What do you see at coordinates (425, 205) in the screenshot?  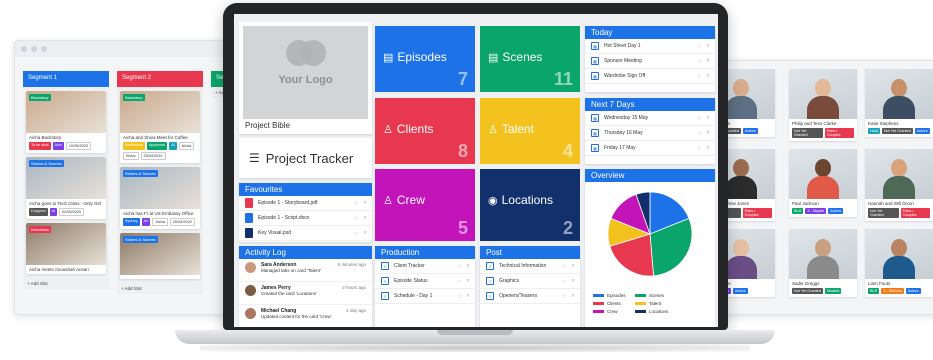 I see `tile-crew: ♙ Crew 5` at bounding box center [425, 205].